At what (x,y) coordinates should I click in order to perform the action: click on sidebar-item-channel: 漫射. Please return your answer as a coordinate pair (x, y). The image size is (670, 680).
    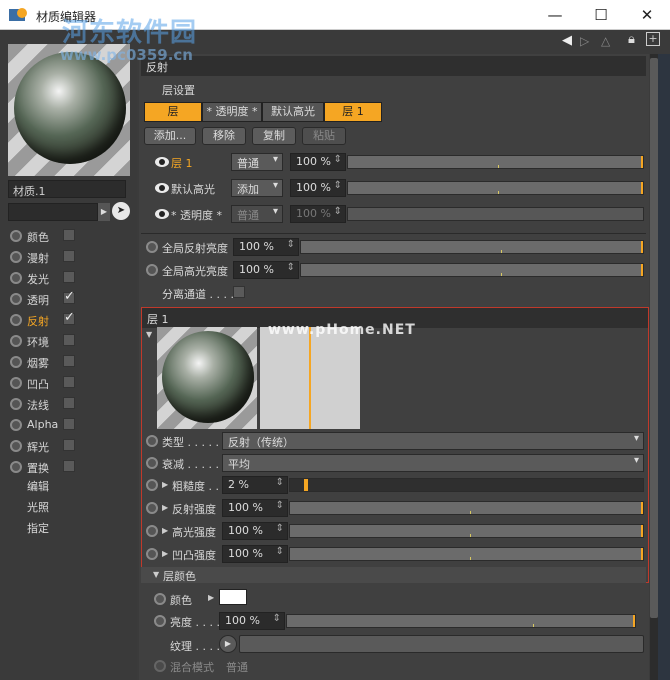
    Looking at the image, I should click on (70, 257).